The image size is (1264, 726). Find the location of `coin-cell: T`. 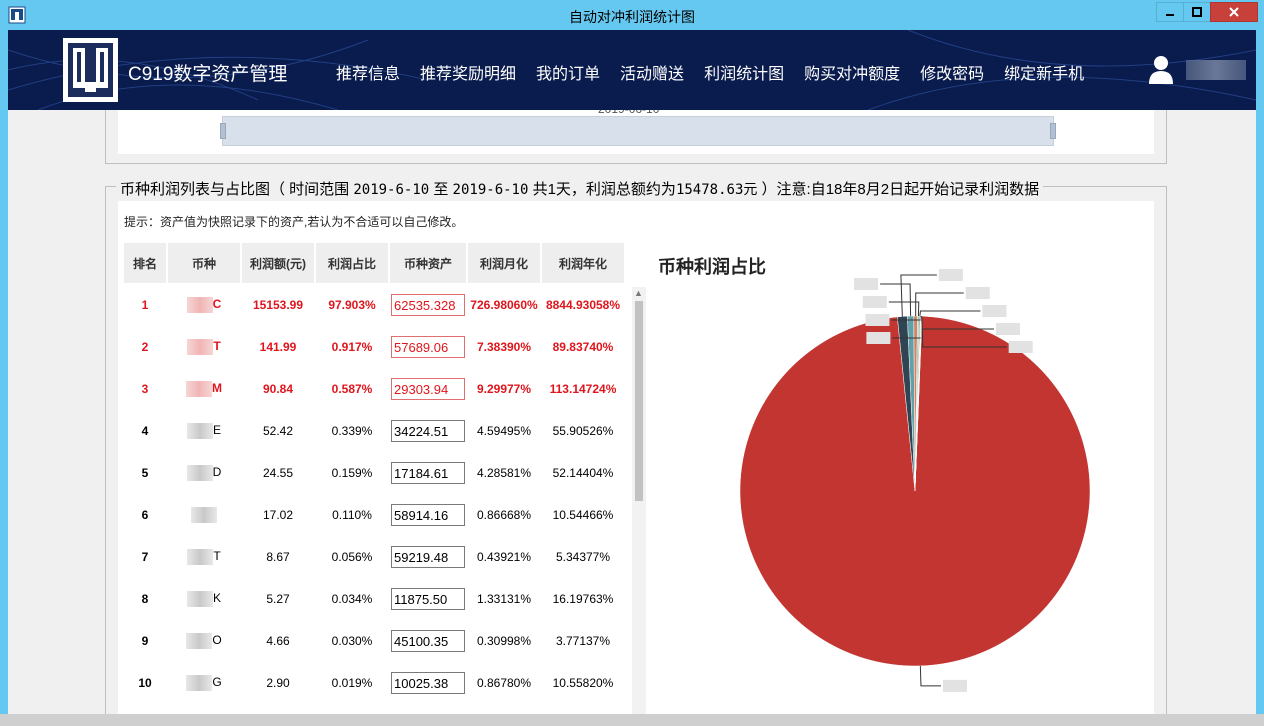

coin-cell: T is located at coordinates (204, 347).